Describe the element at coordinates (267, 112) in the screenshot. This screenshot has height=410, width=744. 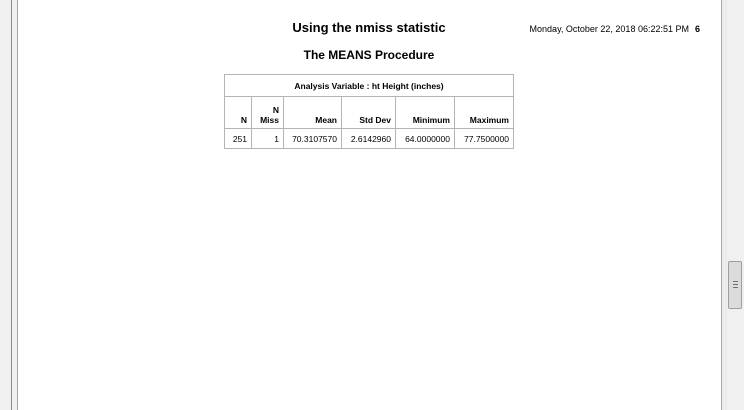
I see `column-header-nmiss: N Miss` at that location.